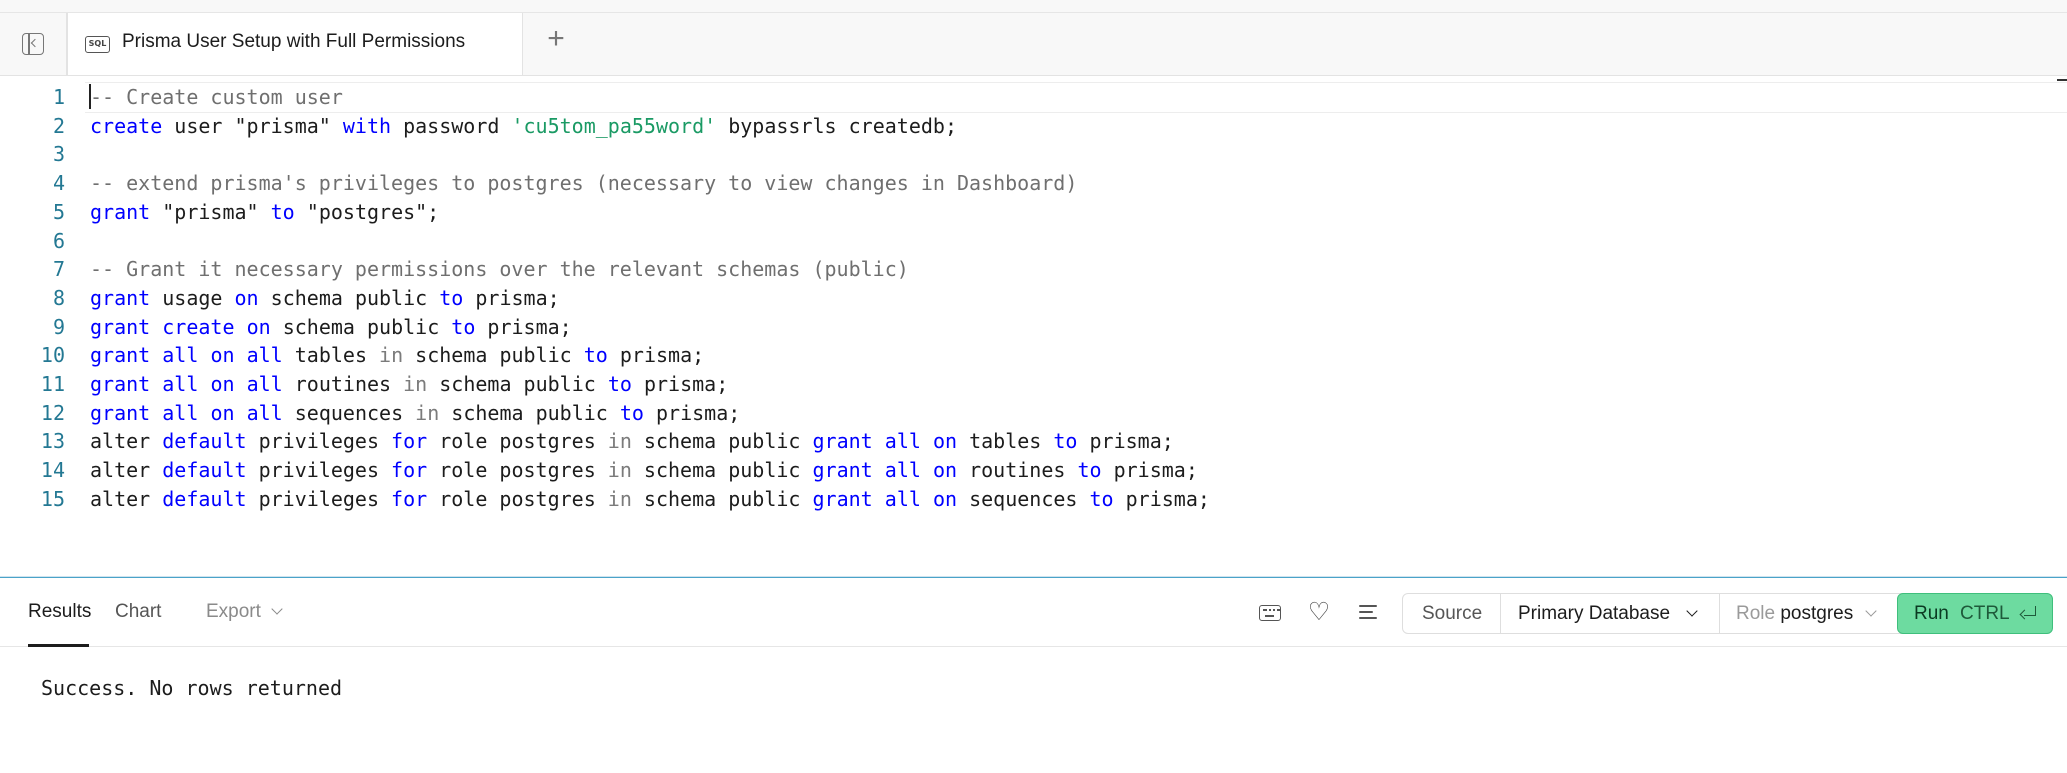 The height and width of the screenshot is (773, 2067). Describe the element at coordinates (58, 97) in the screenshot. I see `line-number: 1` at that location.